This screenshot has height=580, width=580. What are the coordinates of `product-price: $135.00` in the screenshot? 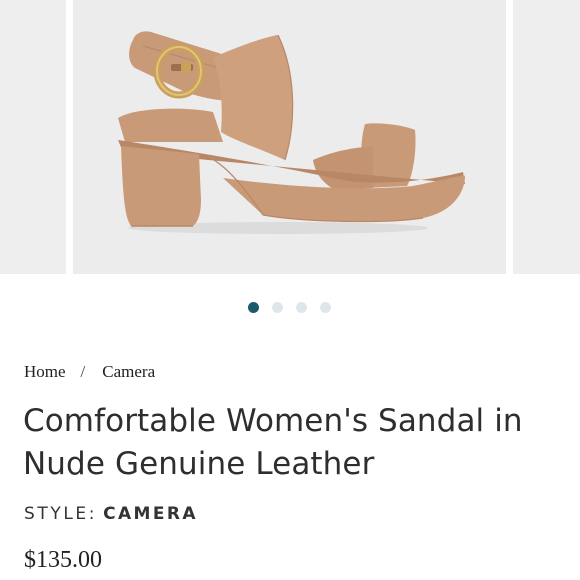 It's located at (63, 560).